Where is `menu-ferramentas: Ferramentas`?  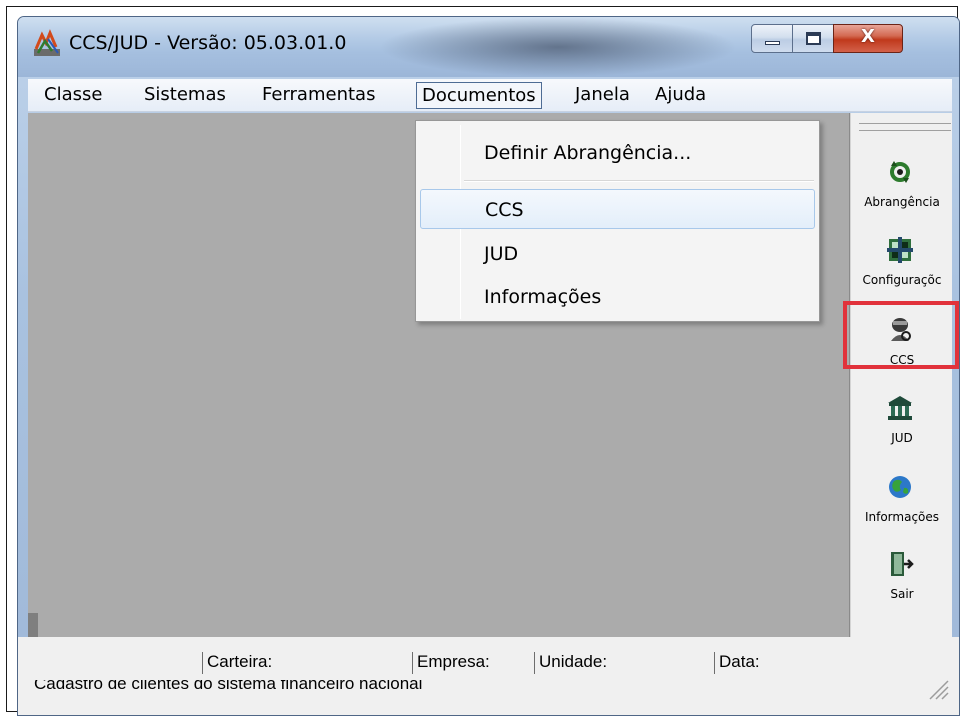
menu-ferramentas: Ferramentas is located at coordinates (318, 95).